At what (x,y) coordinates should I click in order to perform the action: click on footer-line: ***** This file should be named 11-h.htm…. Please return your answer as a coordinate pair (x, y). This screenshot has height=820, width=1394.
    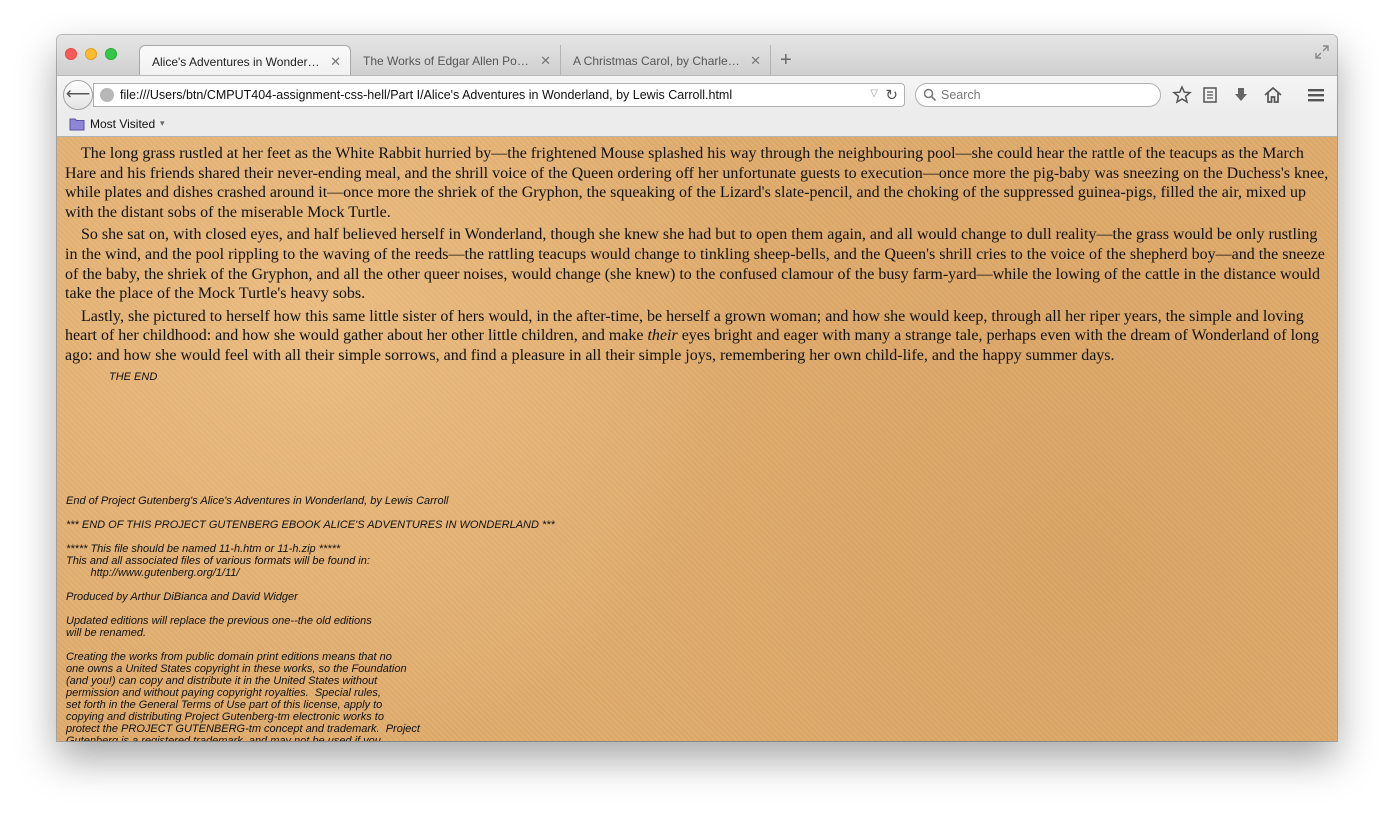
    Looking at the image, I should click on (203, 549).